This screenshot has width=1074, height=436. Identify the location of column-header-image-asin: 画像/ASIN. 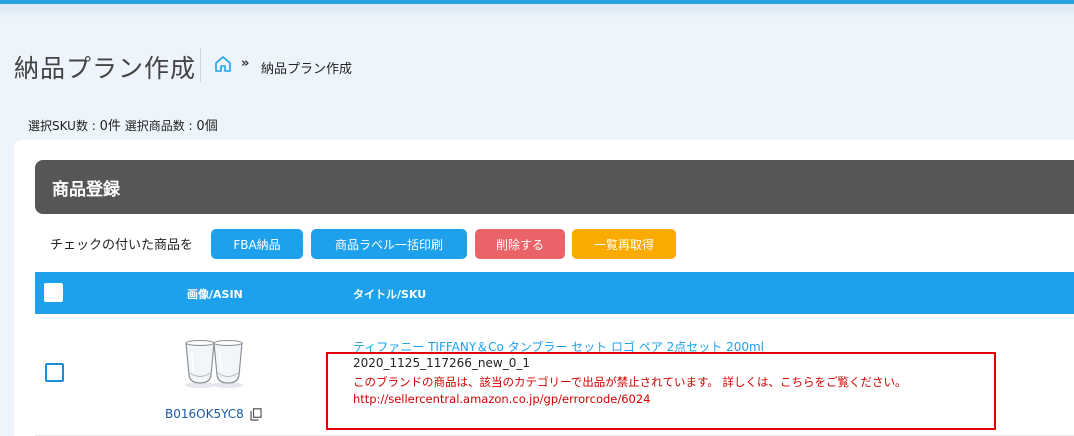
(215, 294).